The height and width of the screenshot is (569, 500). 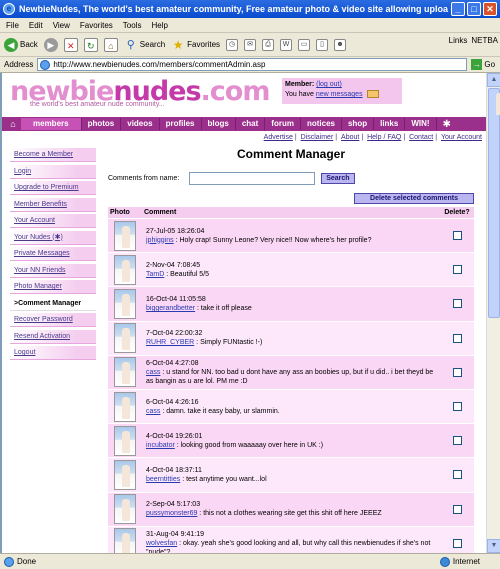 I want to click on name-filter-input, so click(x=252, y=178).